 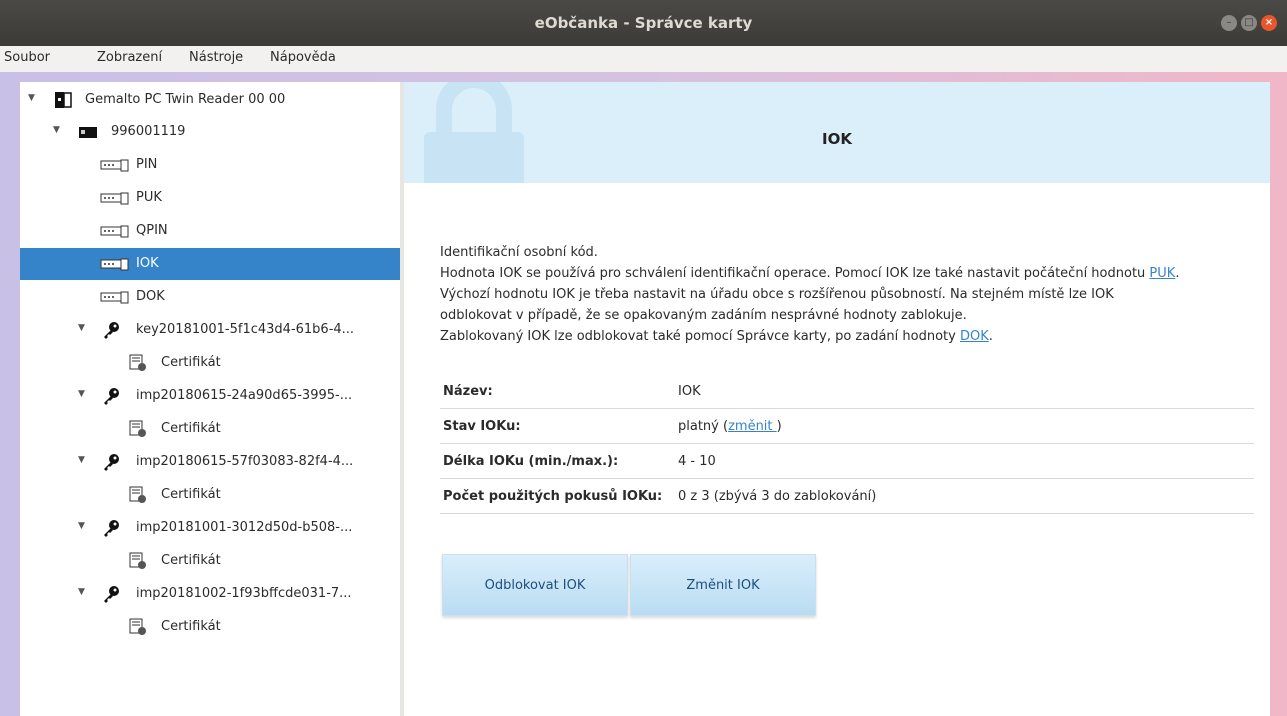 I want to click on description-line: Identifikační osobní kód., so click(x=519, y=252).